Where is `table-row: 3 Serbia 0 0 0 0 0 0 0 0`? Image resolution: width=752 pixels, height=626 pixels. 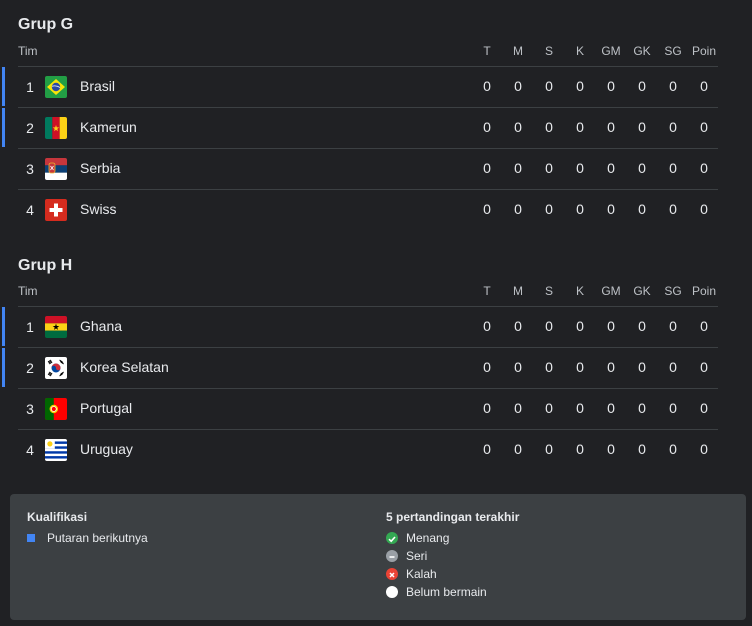
table-row: 3 Serbia 0 0 0 0 0 0 0 0 is located at coordinates (376, 168).